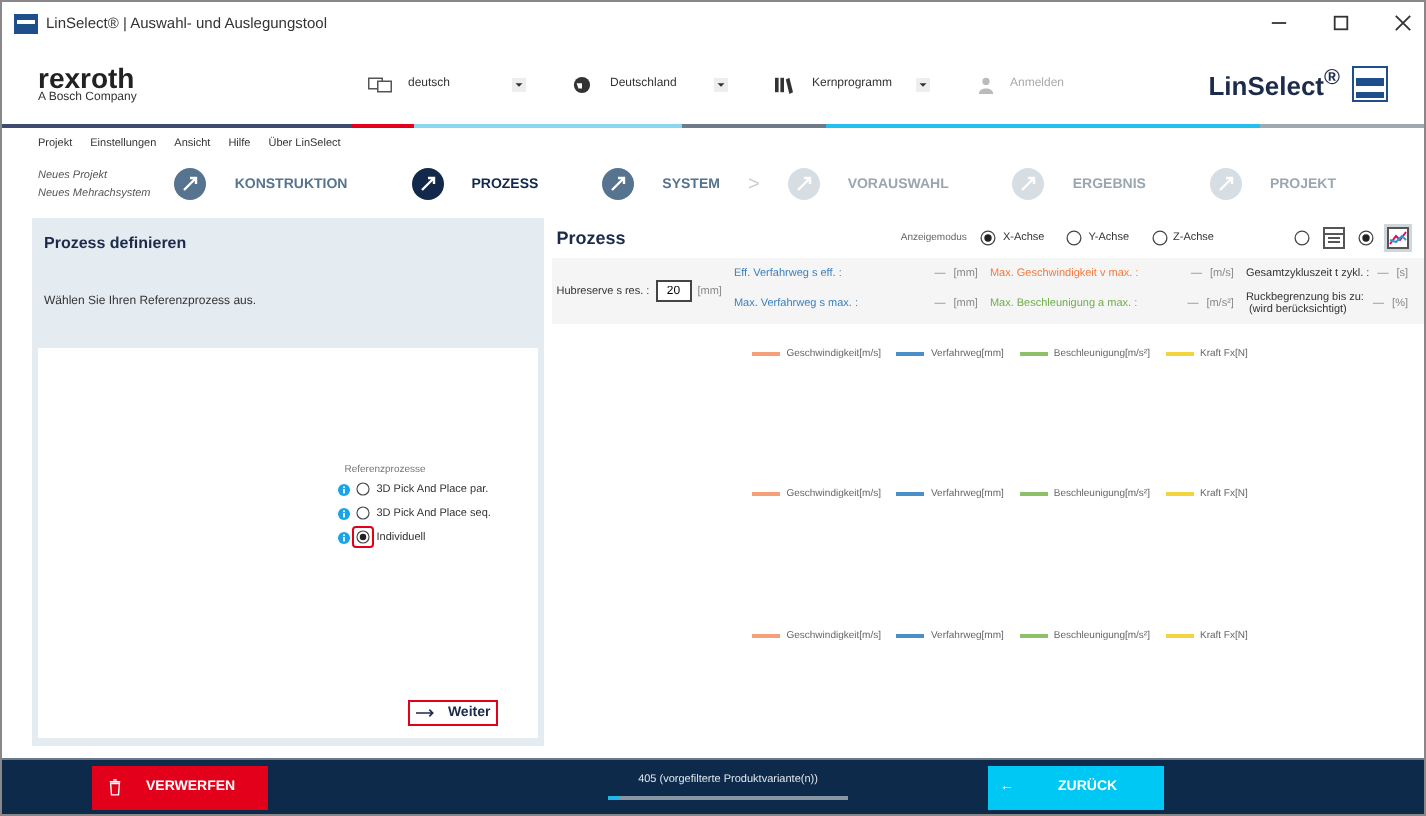  Describe the element at coordinates (591, 238) in the screenshot. I see `panel-title: Prozess` at that location.